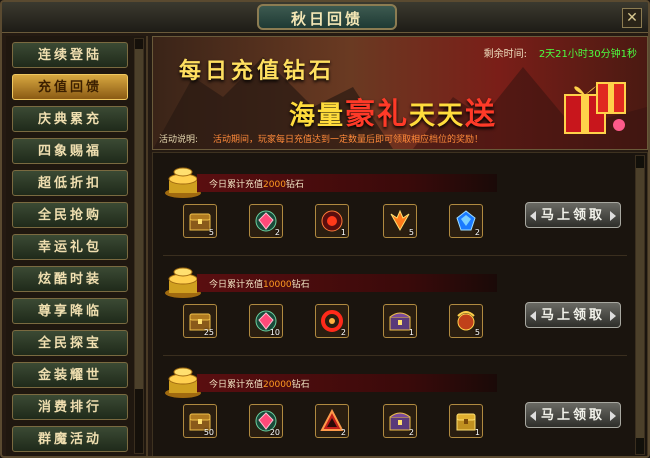 The image size is (650, 458). Describe the element at coordinates (505, 54) in the screenshot. I see `countdown-label: 剩余时间:` at that location.